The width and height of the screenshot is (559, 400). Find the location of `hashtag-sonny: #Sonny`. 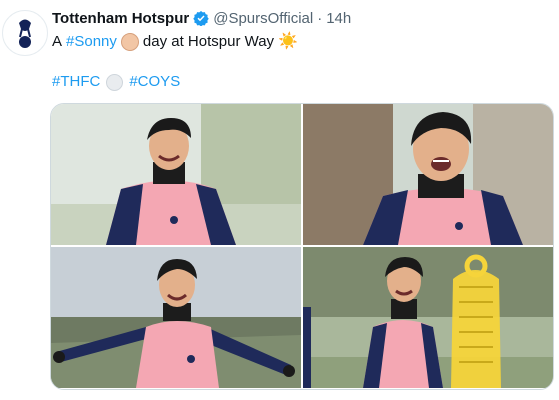

hashtag-sonny: #Sonny is located at coordinates (91, 42).